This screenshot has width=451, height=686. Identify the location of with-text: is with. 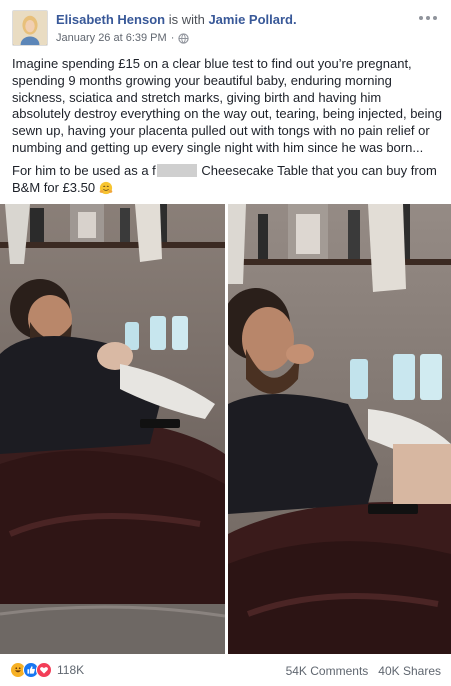
(186, 19).